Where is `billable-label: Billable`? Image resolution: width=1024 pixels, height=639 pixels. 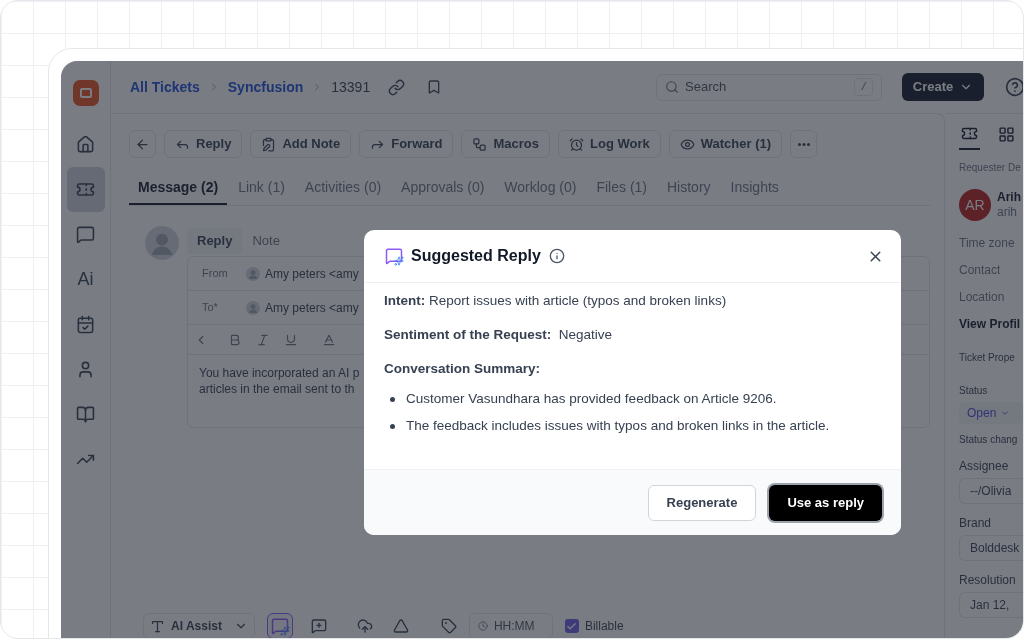 billable-label: Billable is located at coordinates (604, 626).